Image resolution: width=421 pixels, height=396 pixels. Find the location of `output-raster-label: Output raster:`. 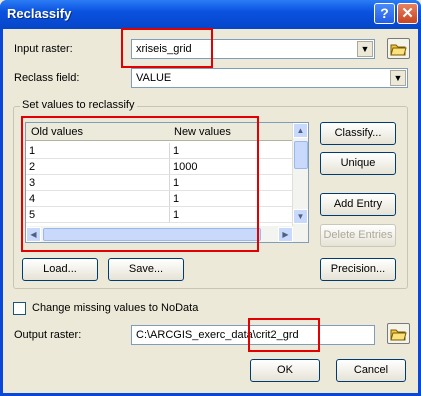

output-raster-label: Output raster: is located at coordinates (48, 335).